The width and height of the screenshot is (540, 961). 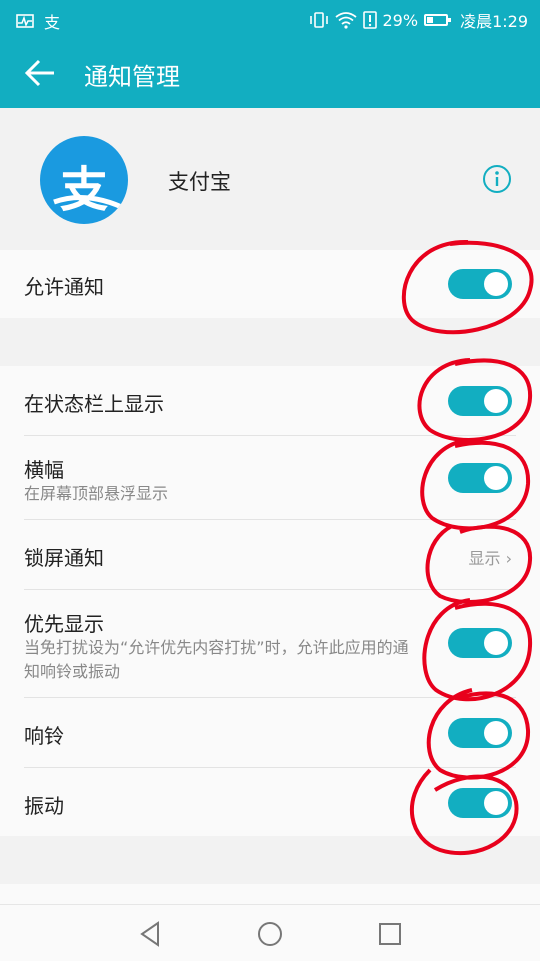 What do you see at coordinates (390, 934) in the screenshot?
I see `recents-square-icon` at bounding box center [390, 934].